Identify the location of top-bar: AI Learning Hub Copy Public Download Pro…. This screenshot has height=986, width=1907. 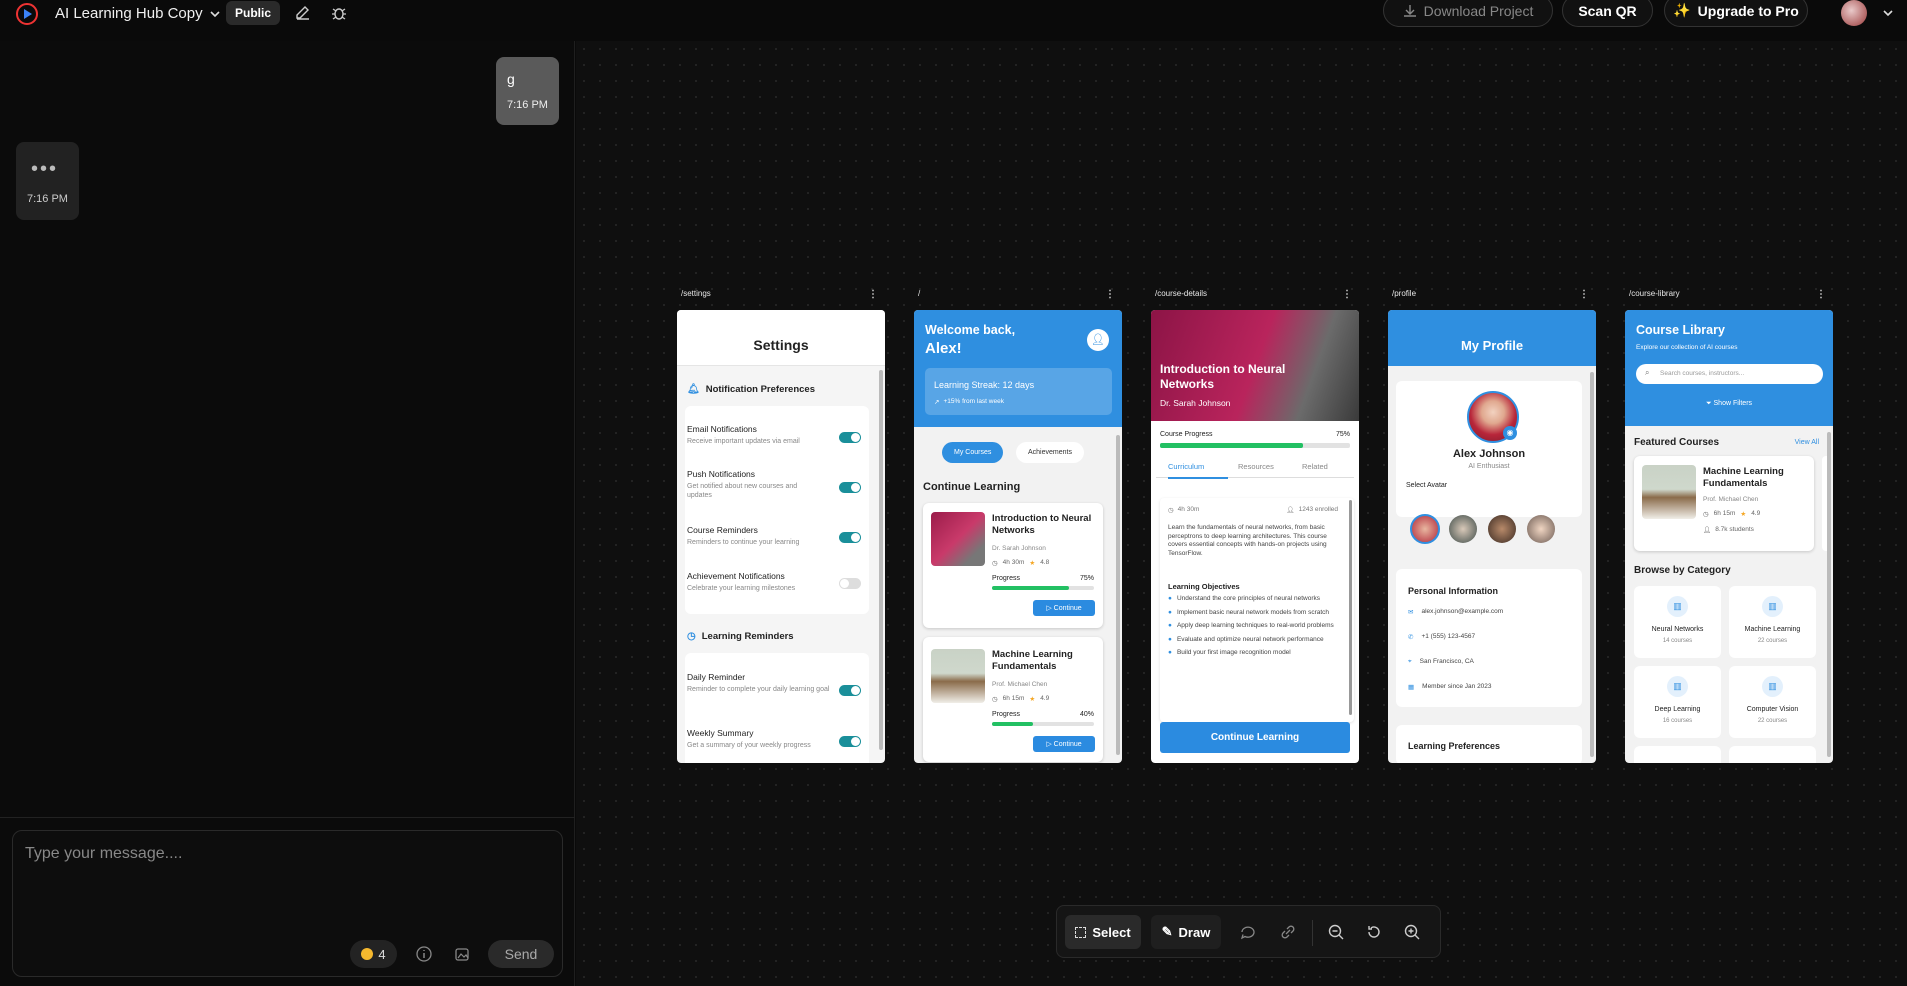
(953, 14).